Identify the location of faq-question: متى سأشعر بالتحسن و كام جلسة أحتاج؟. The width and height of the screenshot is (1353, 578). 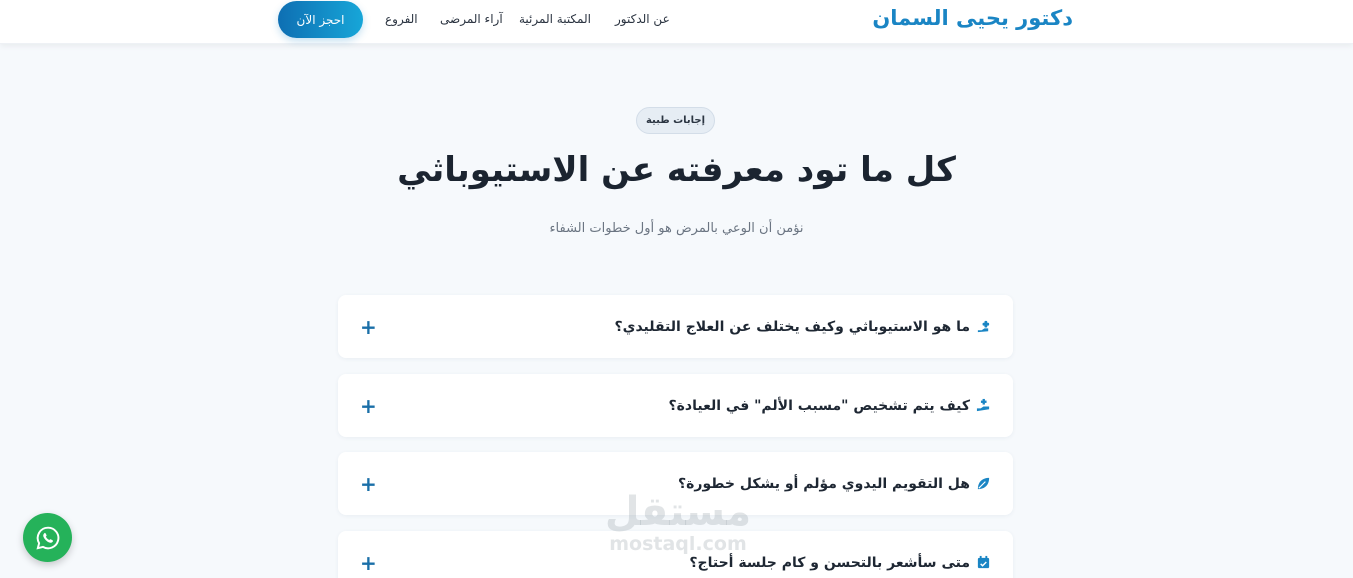
(840, 554).